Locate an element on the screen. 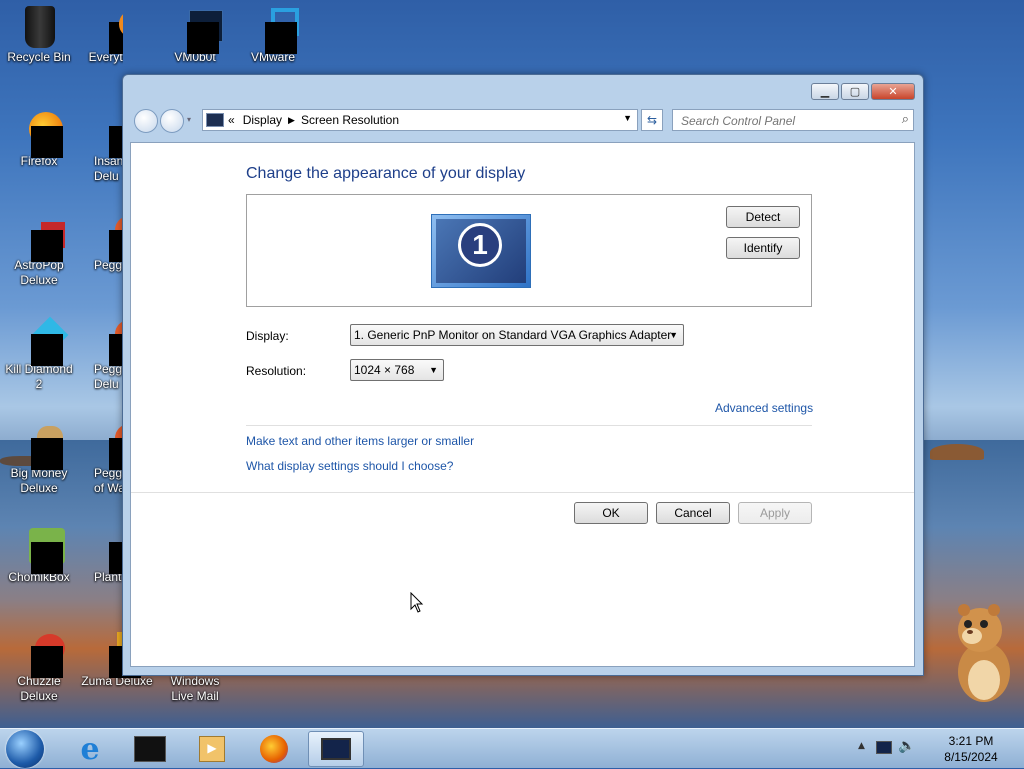  minimize-icon: ▁ is located at coordinates (825, 91).